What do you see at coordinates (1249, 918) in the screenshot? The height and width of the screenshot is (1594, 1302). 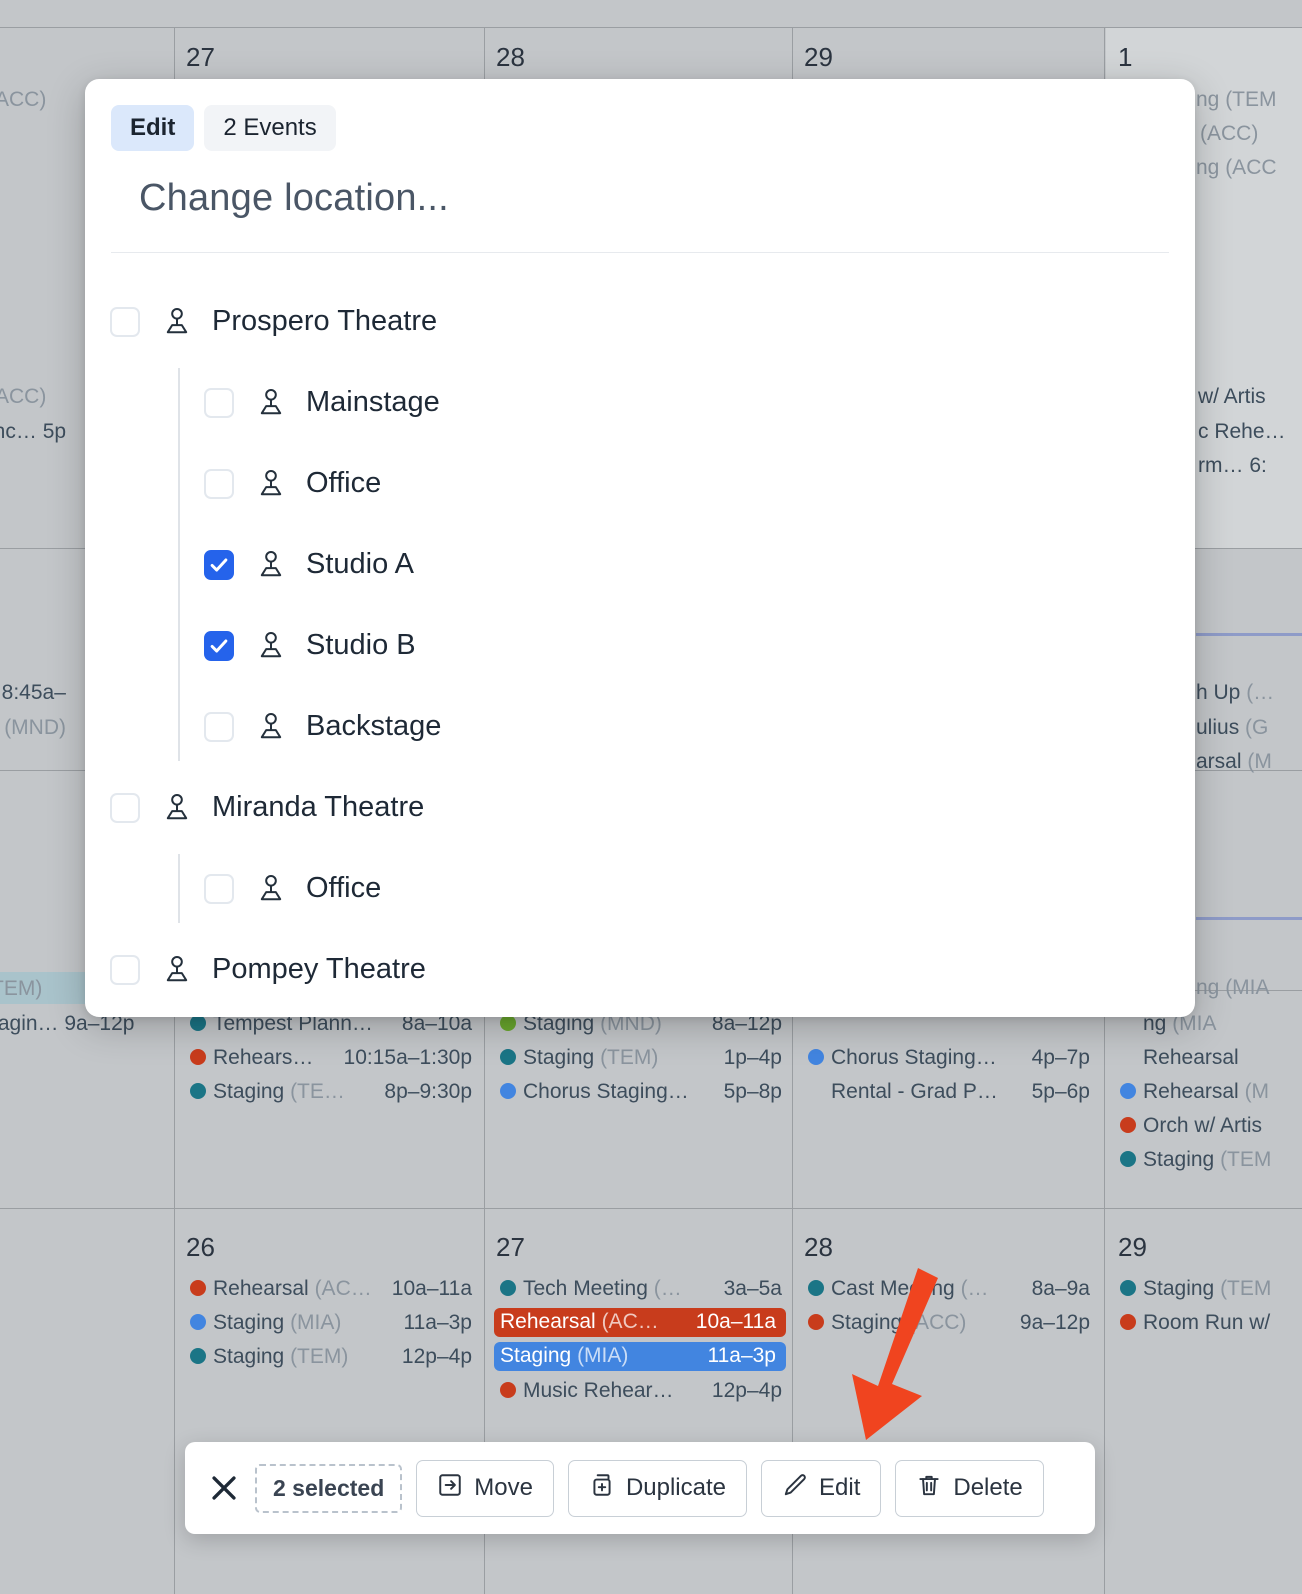 I see `week-divider-line` at bounding box center [1249, 918].